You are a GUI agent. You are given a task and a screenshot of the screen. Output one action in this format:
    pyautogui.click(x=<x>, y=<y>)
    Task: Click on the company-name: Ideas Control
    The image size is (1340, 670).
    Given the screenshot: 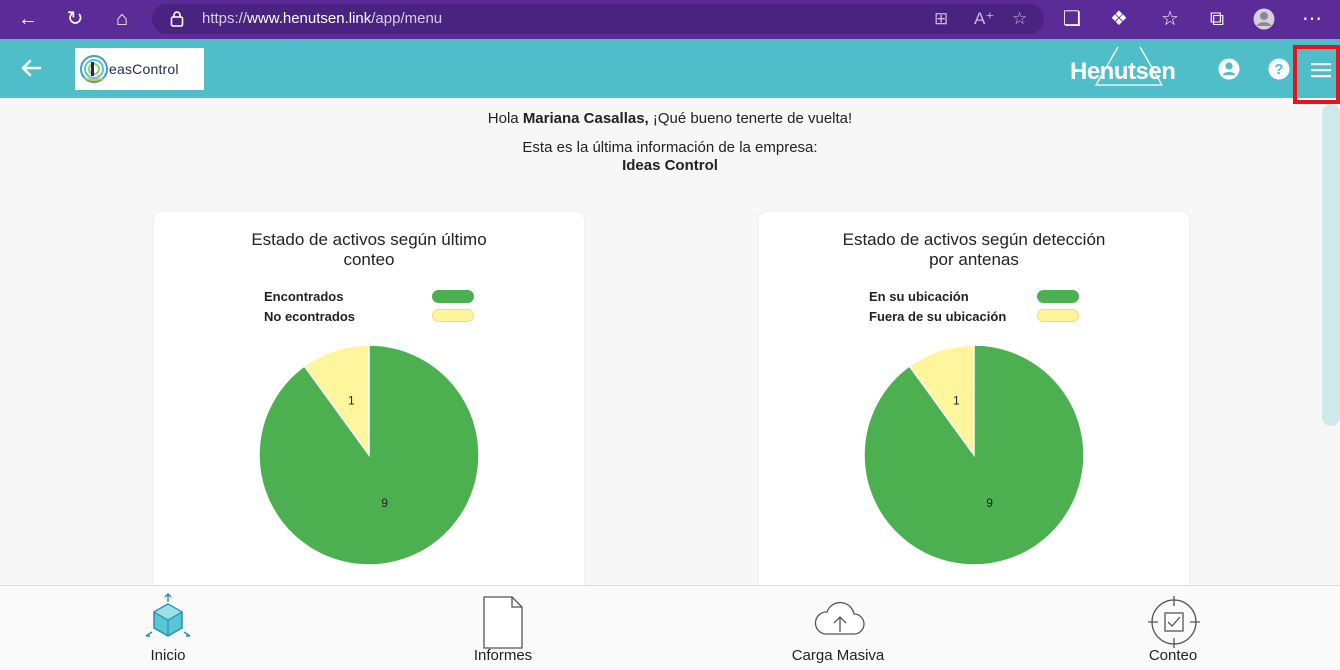 What is the action you would take?
    pyautogui.click(x=670, y=165)
    